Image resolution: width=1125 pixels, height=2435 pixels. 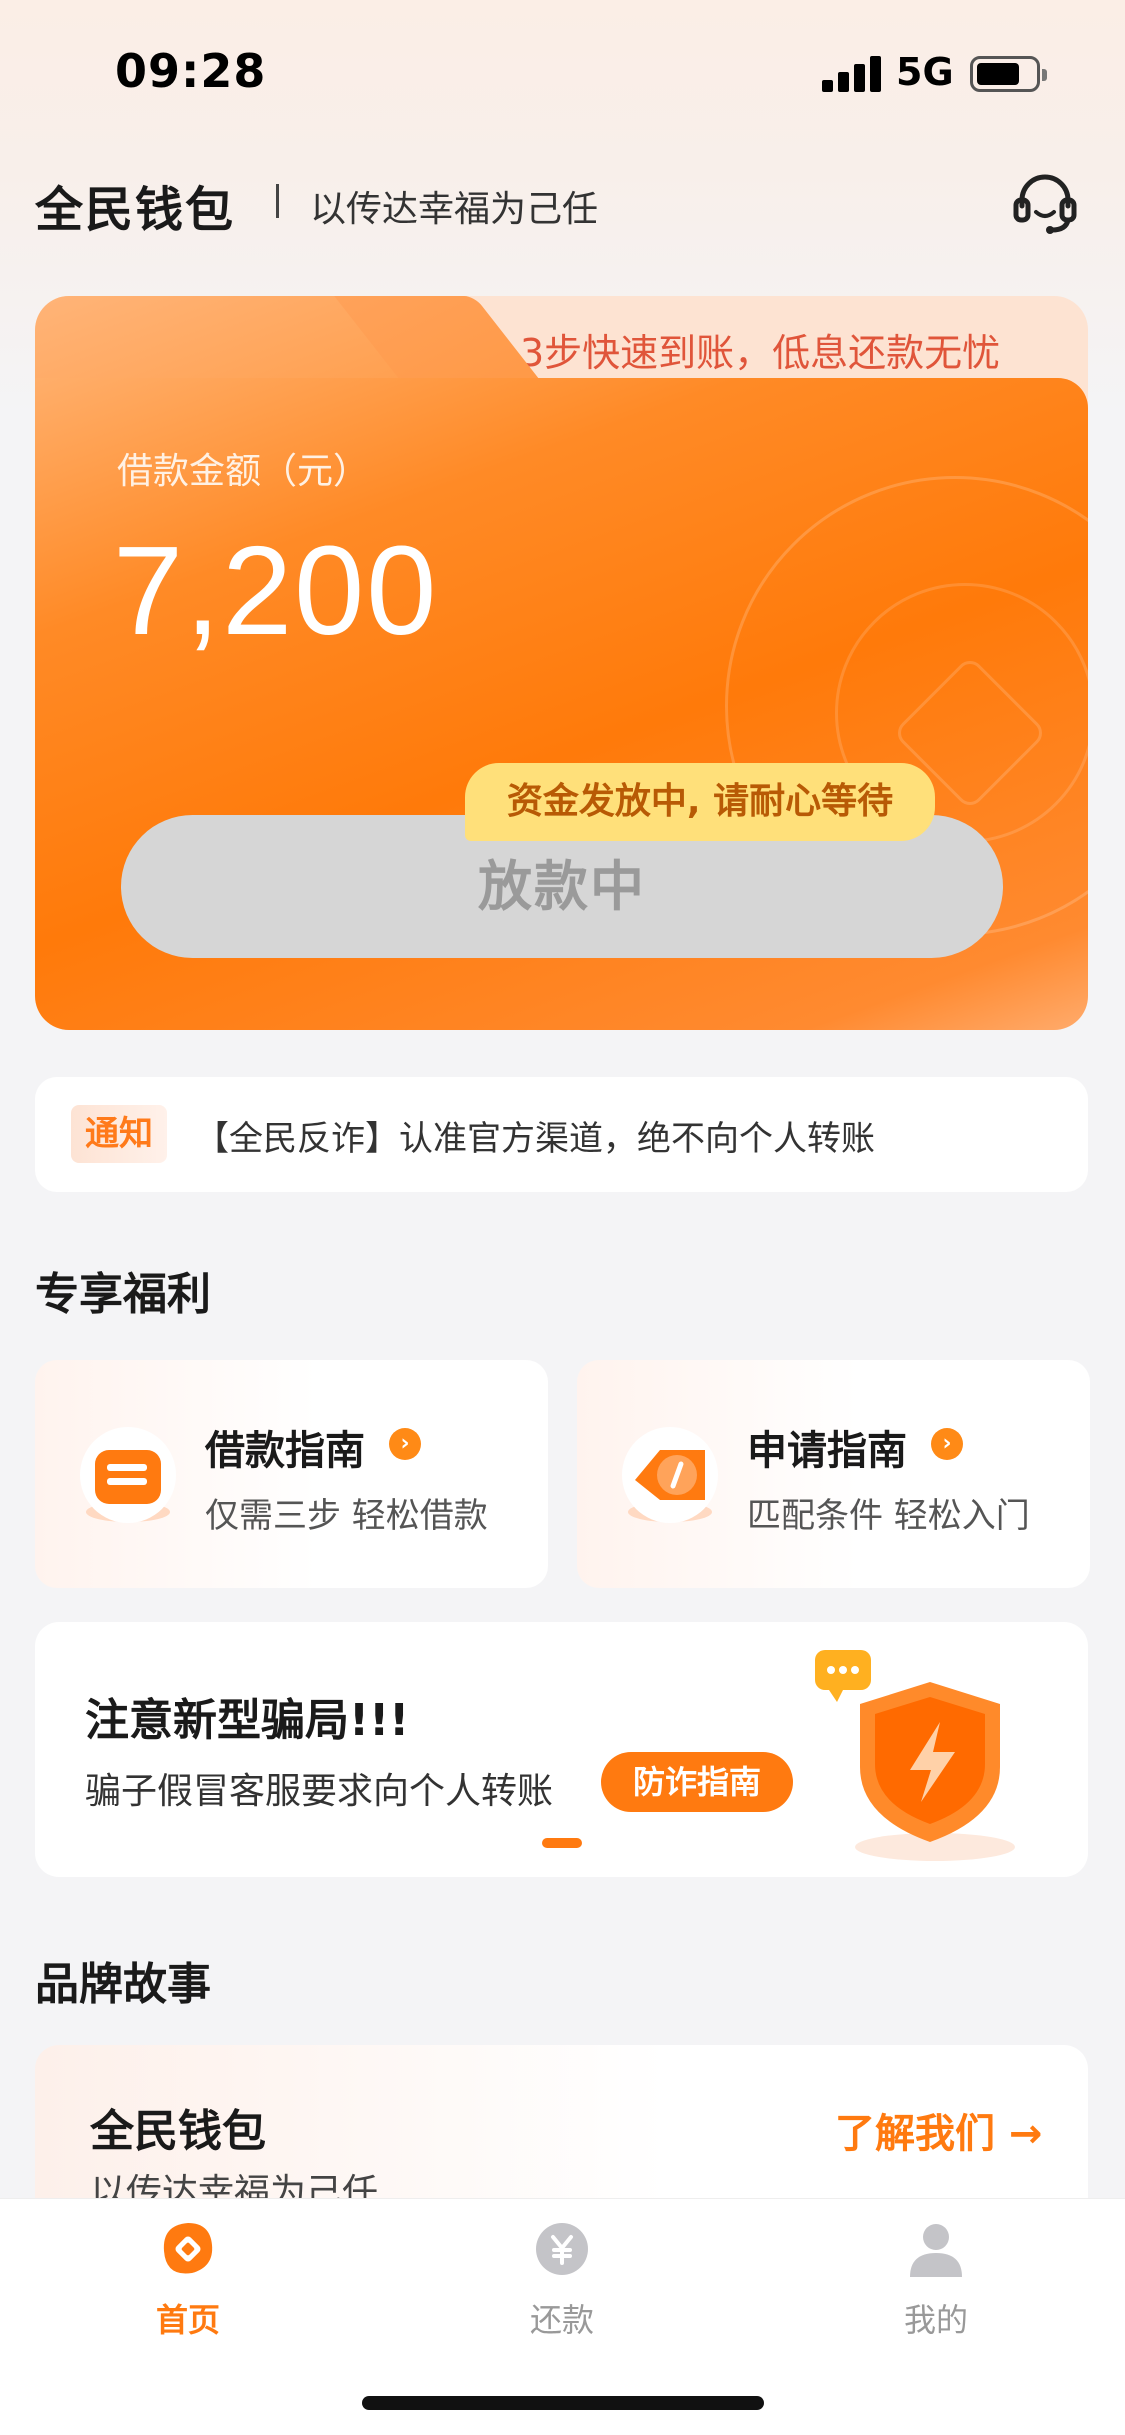 What do you see at coordinates (187, 2320) in the screenshot?
I see `tab-home-label: 首页` at bounding box center [187, 2320].